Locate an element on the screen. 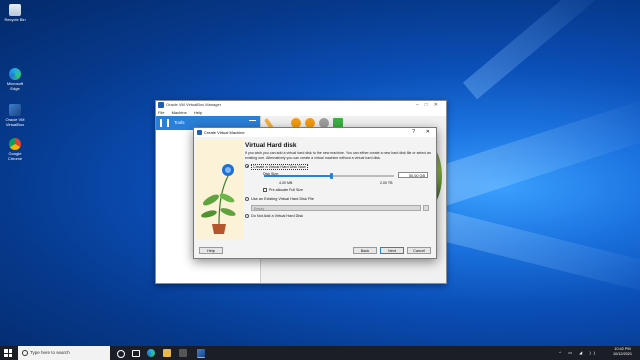 The image size is (640, 360). tools-label: Tools is located at coordinates (179, 122).